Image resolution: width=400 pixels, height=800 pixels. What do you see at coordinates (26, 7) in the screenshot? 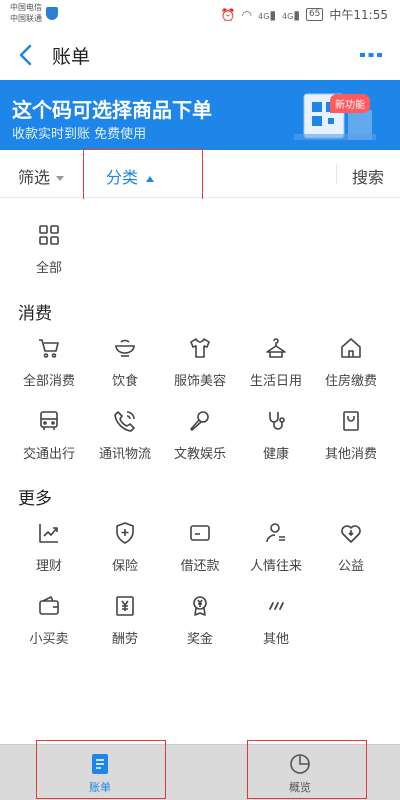
I see `carrier-1: 中国电信` at bounding box center [26, 7].